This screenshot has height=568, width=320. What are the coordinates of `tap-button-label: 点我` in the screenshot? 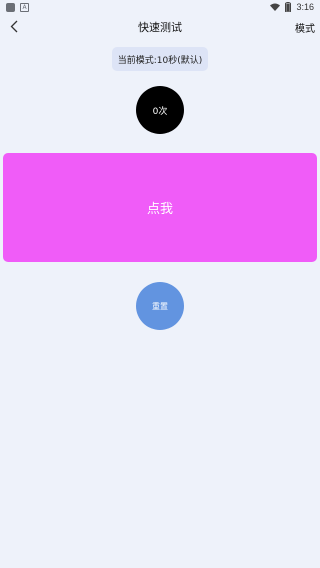 It's located at (159, 209).